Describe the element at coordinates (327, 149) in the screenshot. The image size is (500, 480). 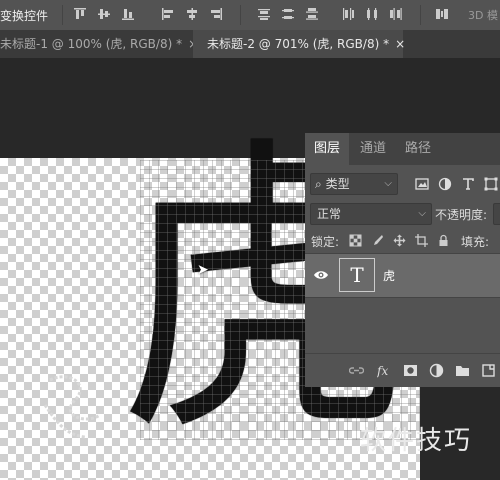
I see `tab-layers: 图层` at that location.